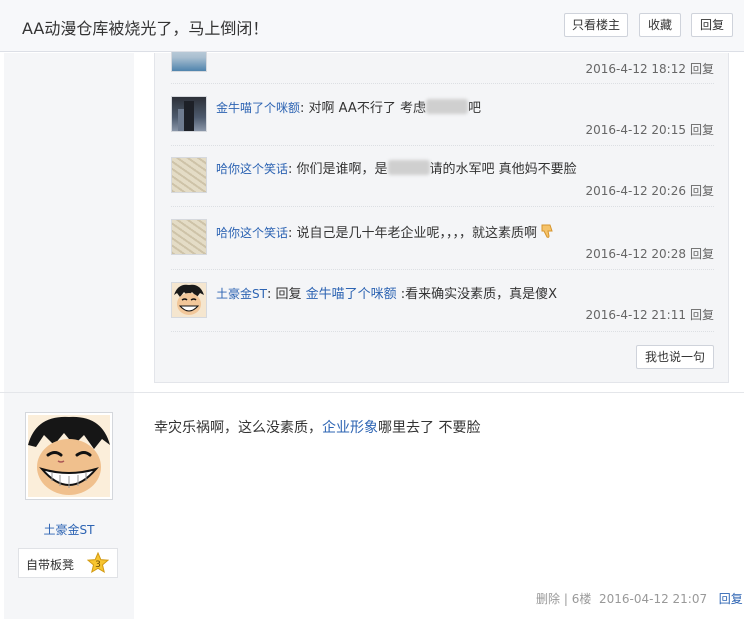 The height and width of the screenshot is (619, 744). What do you see at coordinates (350, 428) in the screenshot?
I see `post-inline-link: 企业形象` at bounding box center [350, 428].